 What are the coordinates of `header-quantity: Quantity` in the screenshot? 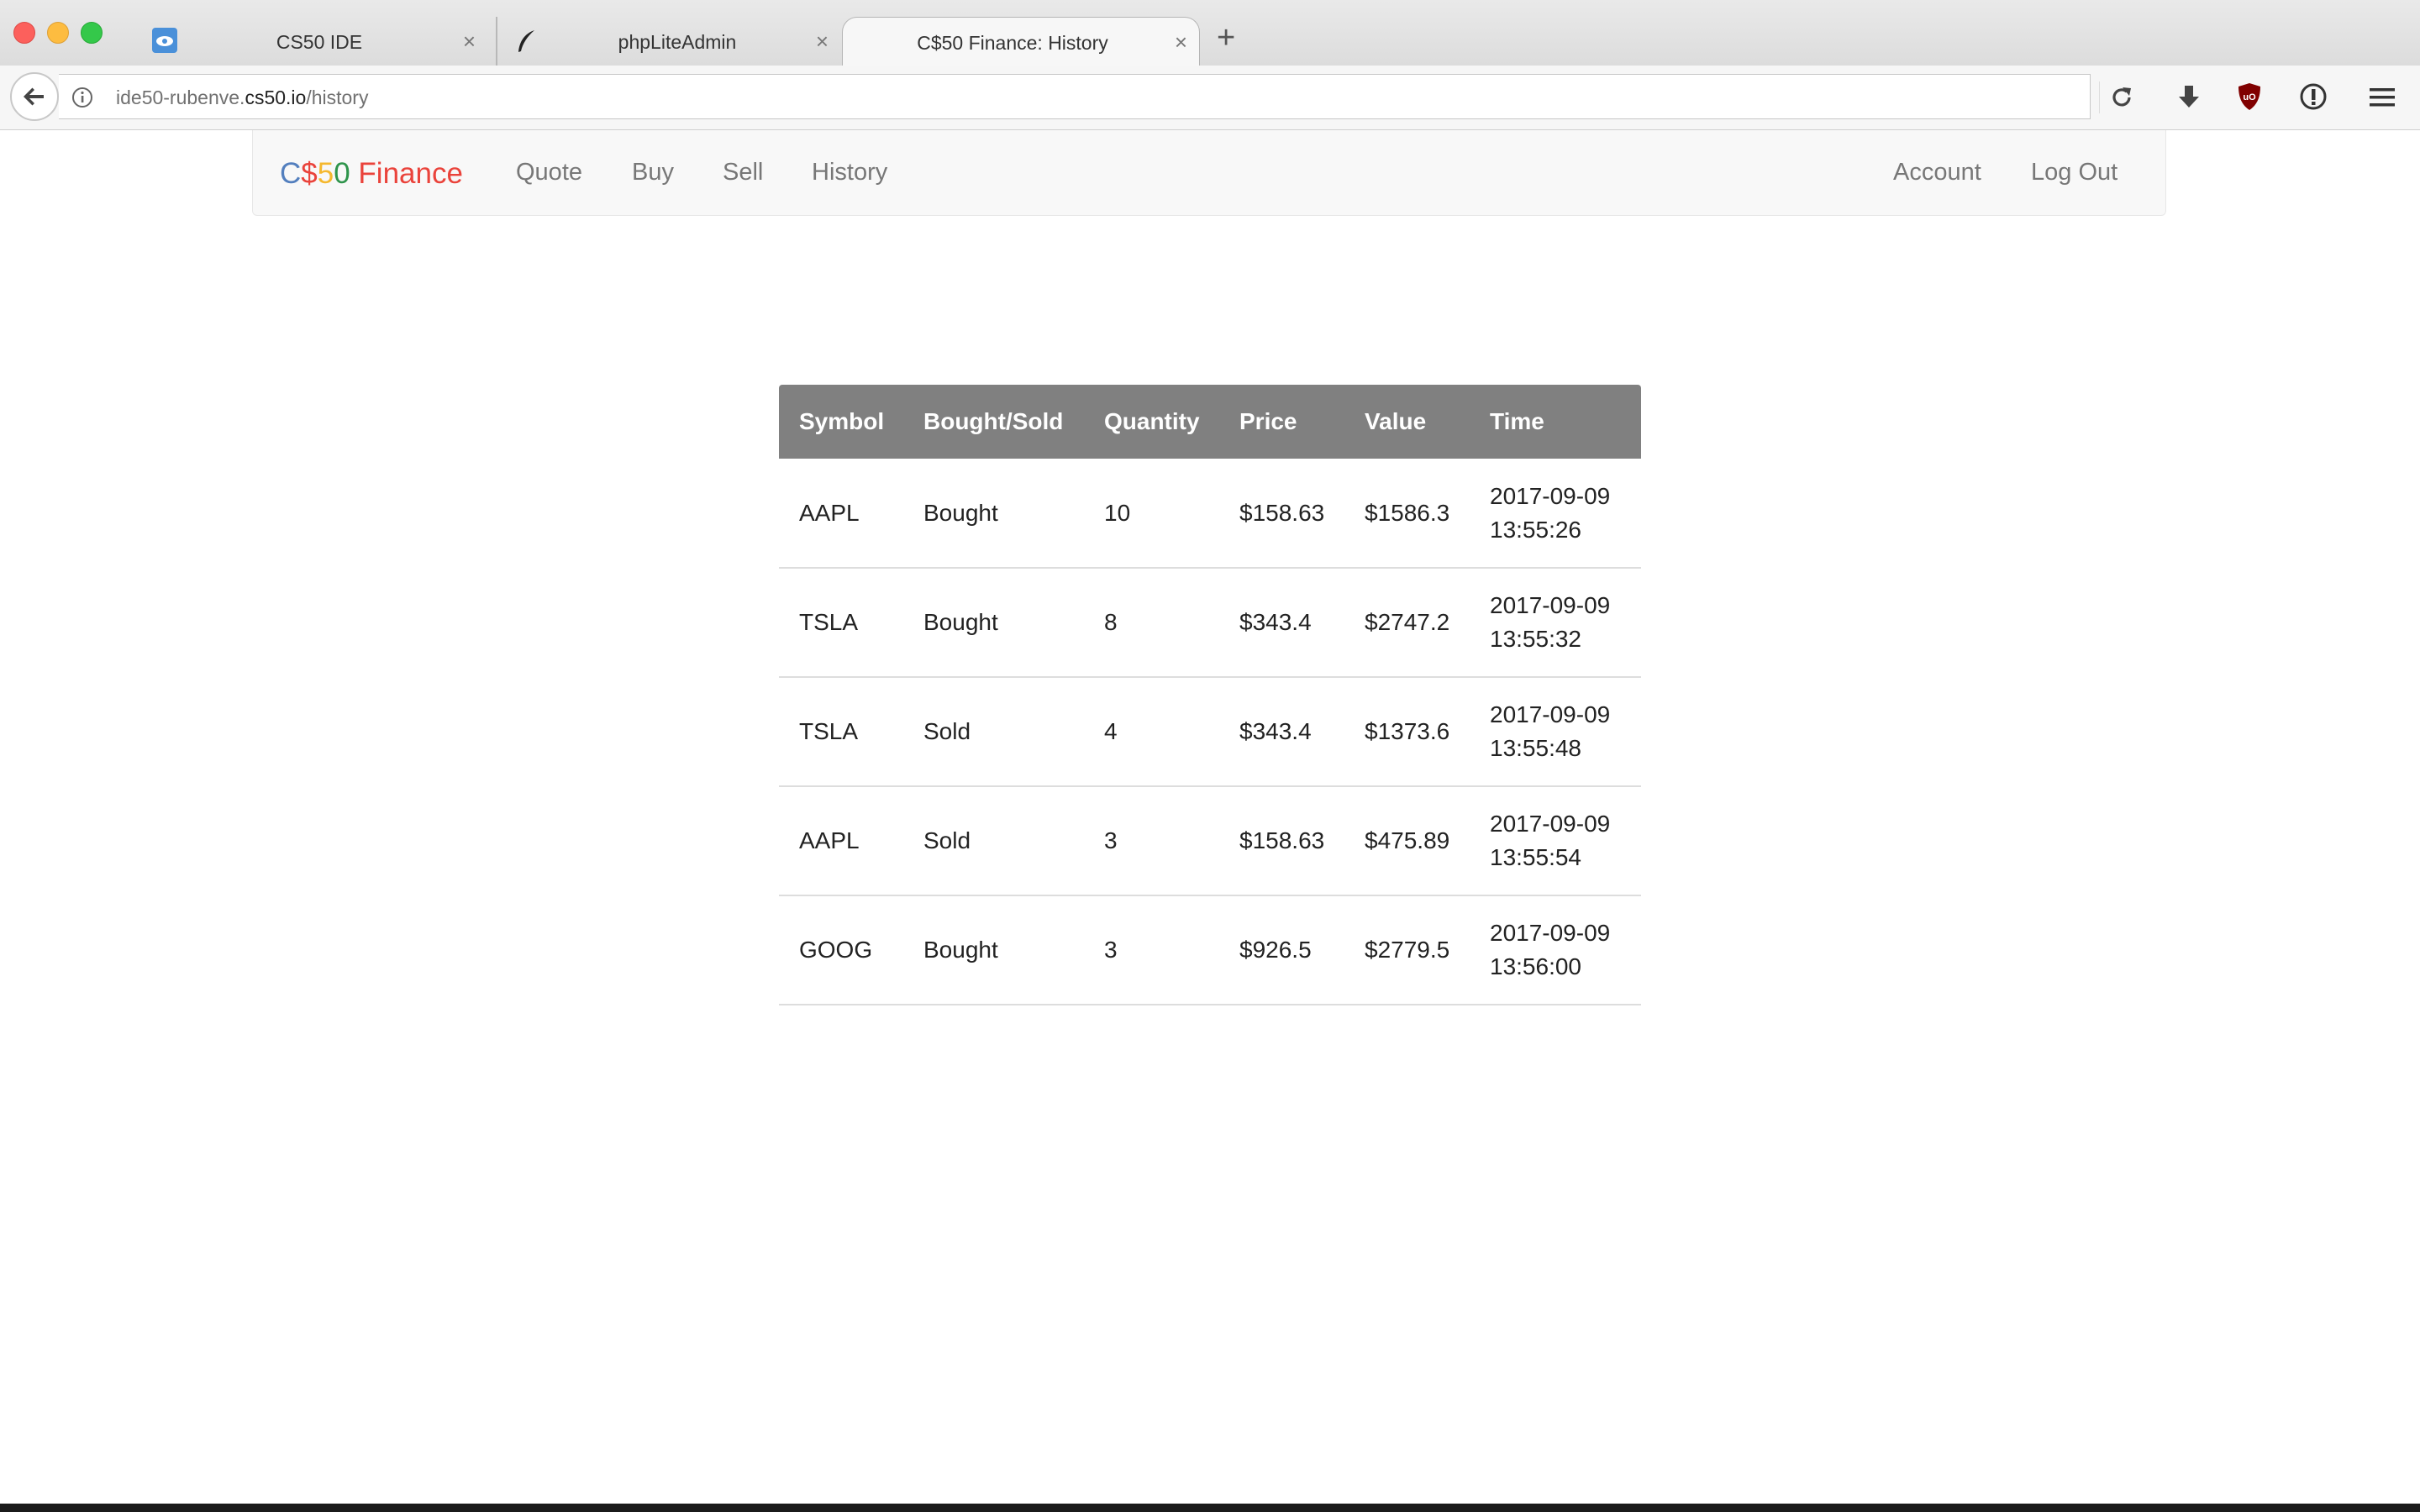 It's located at (1151, 422).